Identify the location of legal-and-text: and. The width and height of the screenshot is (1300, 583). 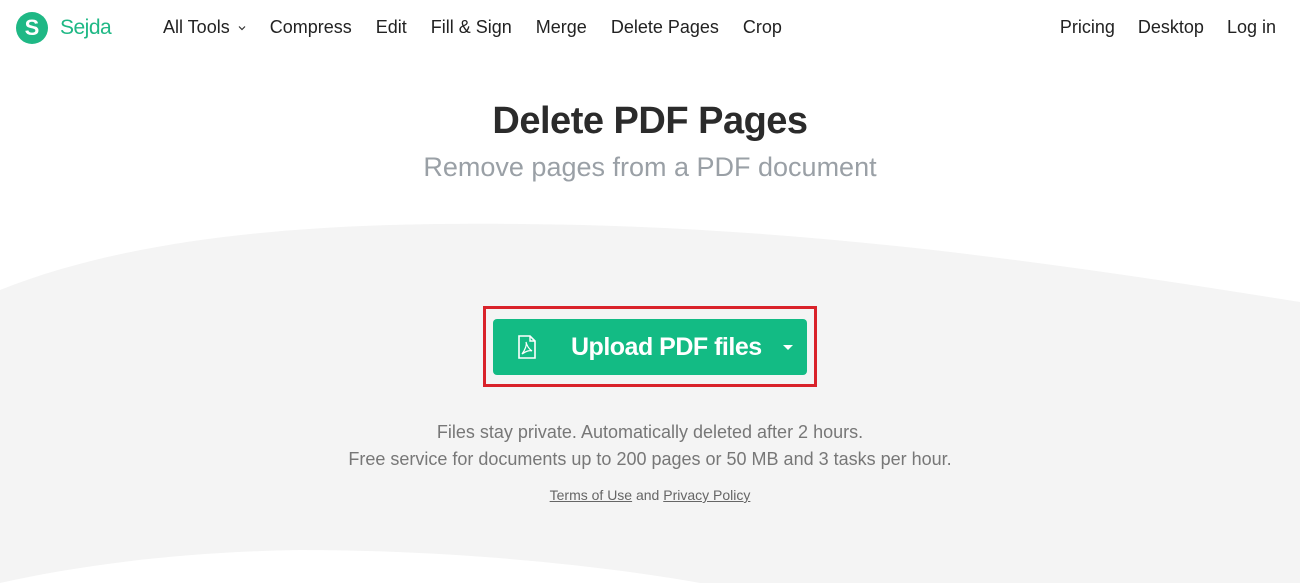
(647, 495).